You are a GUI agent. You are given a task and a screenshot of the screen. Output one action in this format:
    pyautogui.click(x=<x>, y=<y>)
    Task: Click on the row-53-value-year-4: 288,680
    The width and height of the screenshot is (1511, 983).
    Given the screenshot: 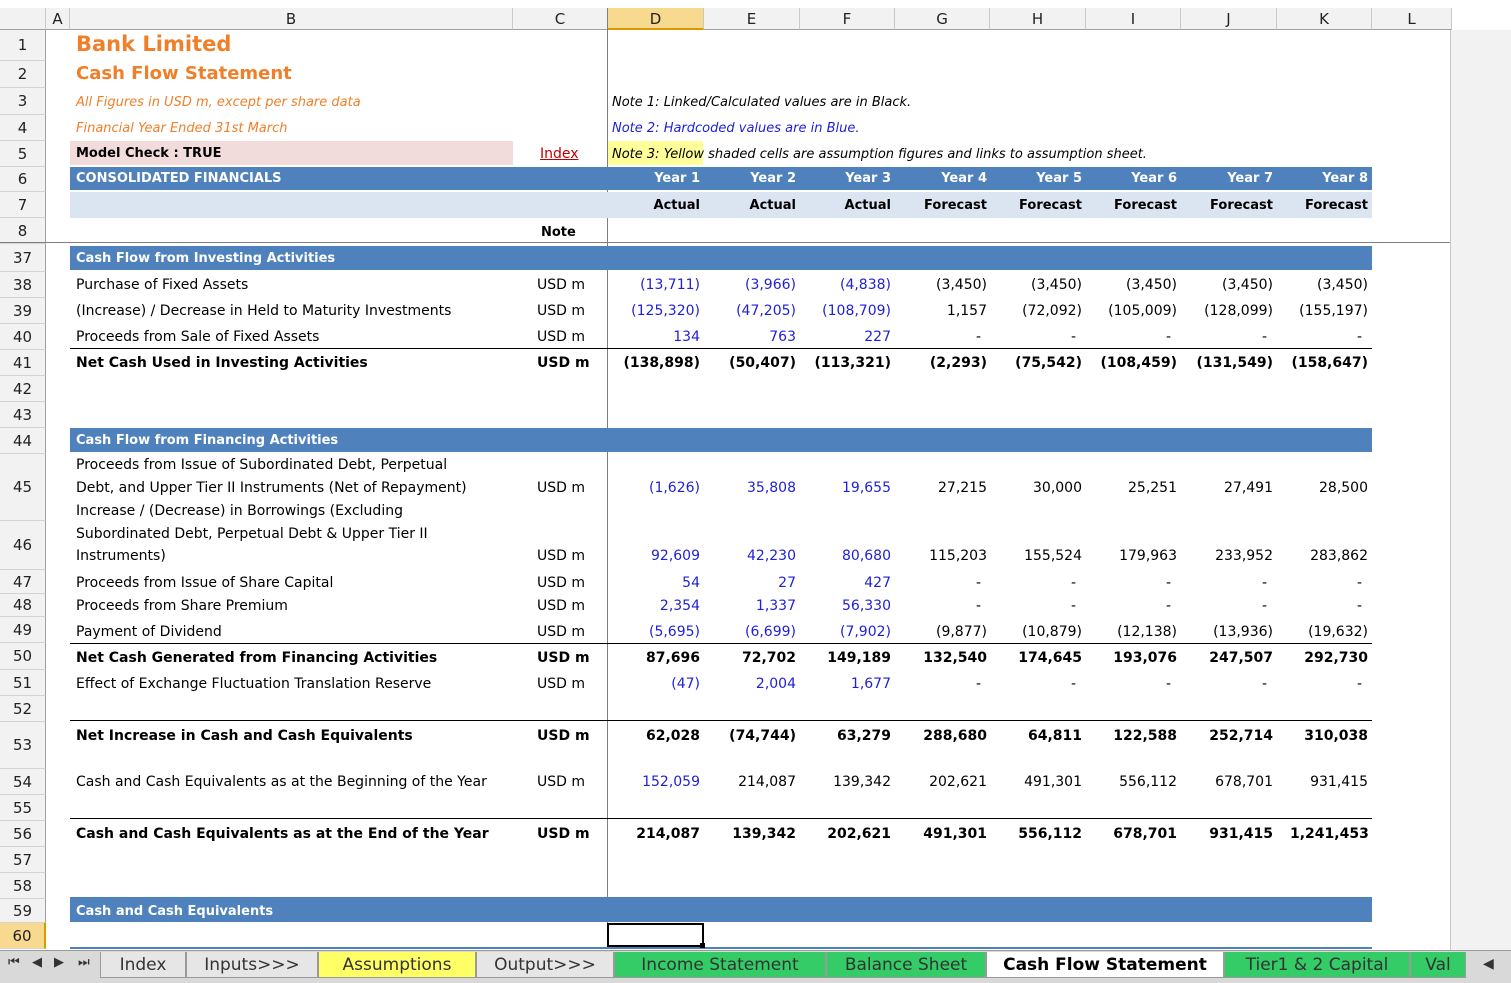 What is the action you would take?
    pyautogui.click(x=948, y=736)
    